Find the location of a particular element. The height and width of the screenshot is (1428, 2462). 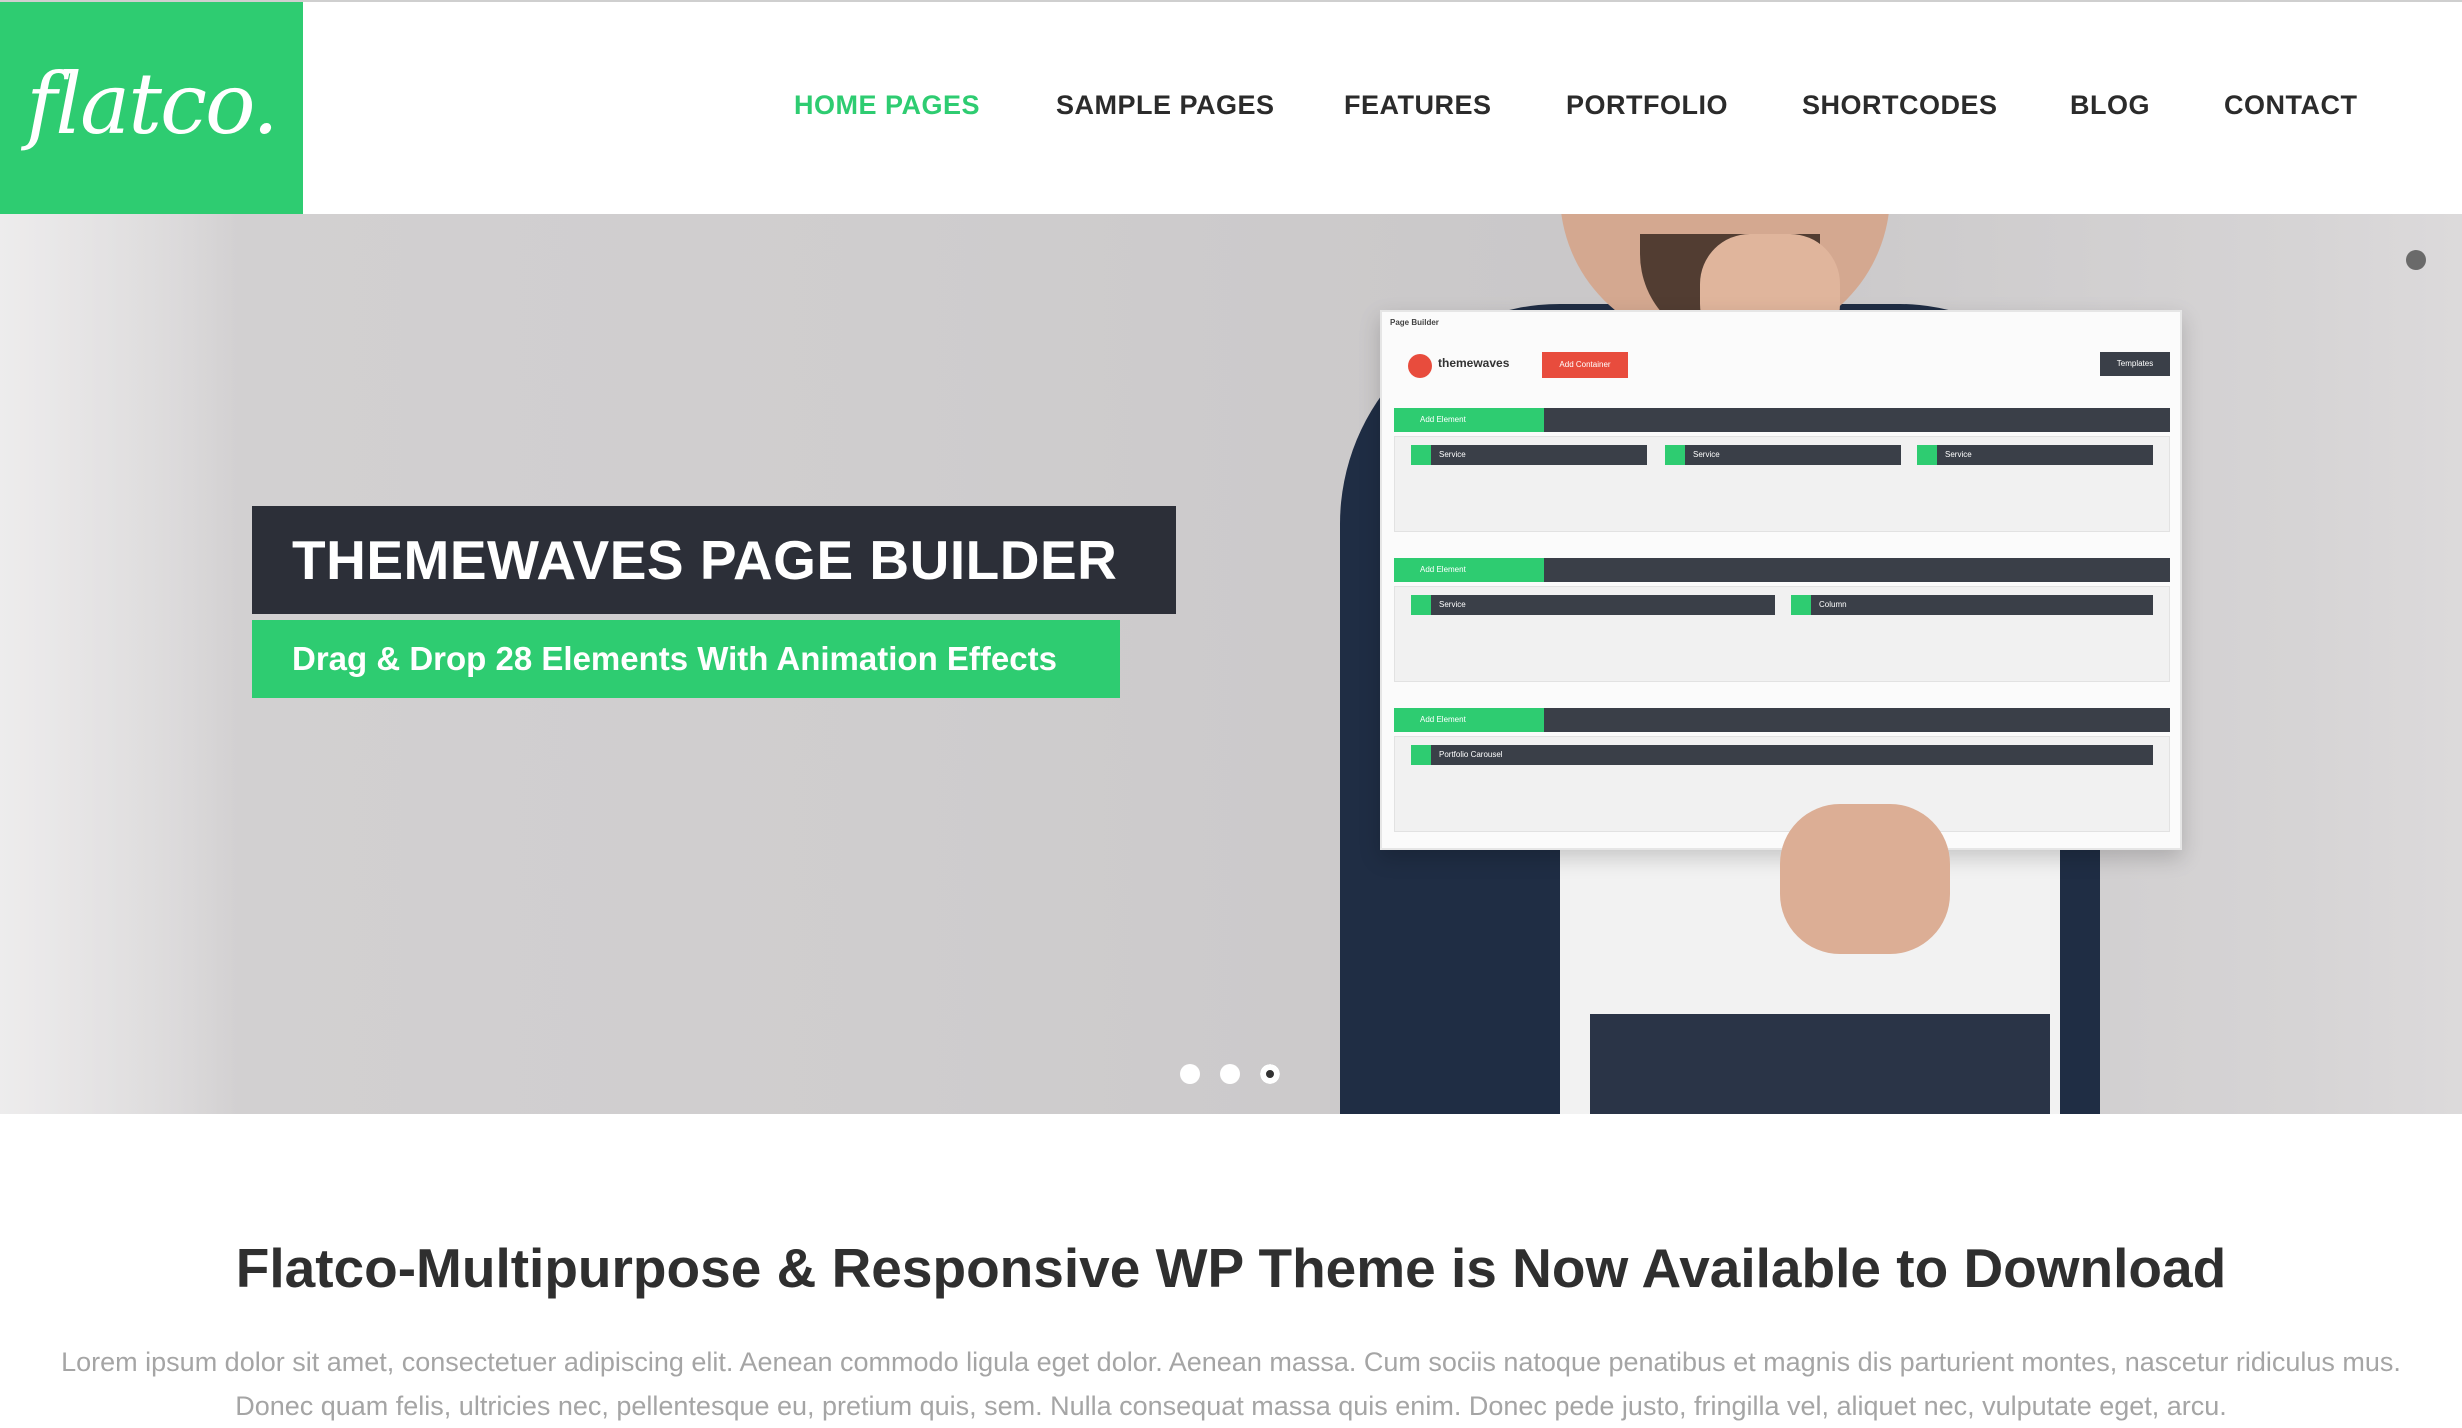

mockup-element: Column is located at coordinates (1972, 605).